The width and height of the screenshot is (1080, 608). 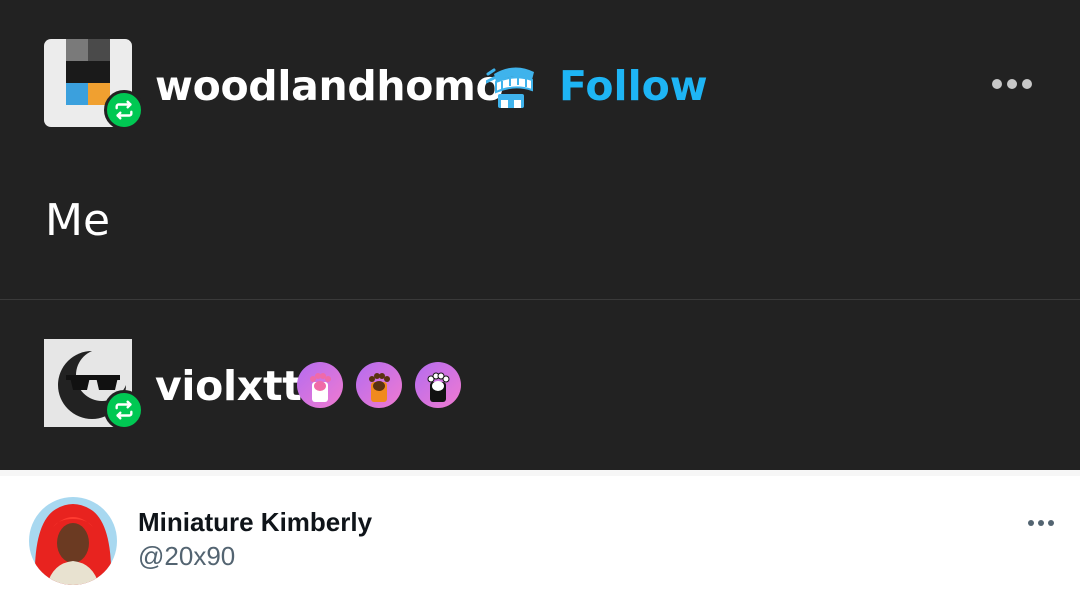 I want to click on more-options-icon, so click(x=1012, y=84).